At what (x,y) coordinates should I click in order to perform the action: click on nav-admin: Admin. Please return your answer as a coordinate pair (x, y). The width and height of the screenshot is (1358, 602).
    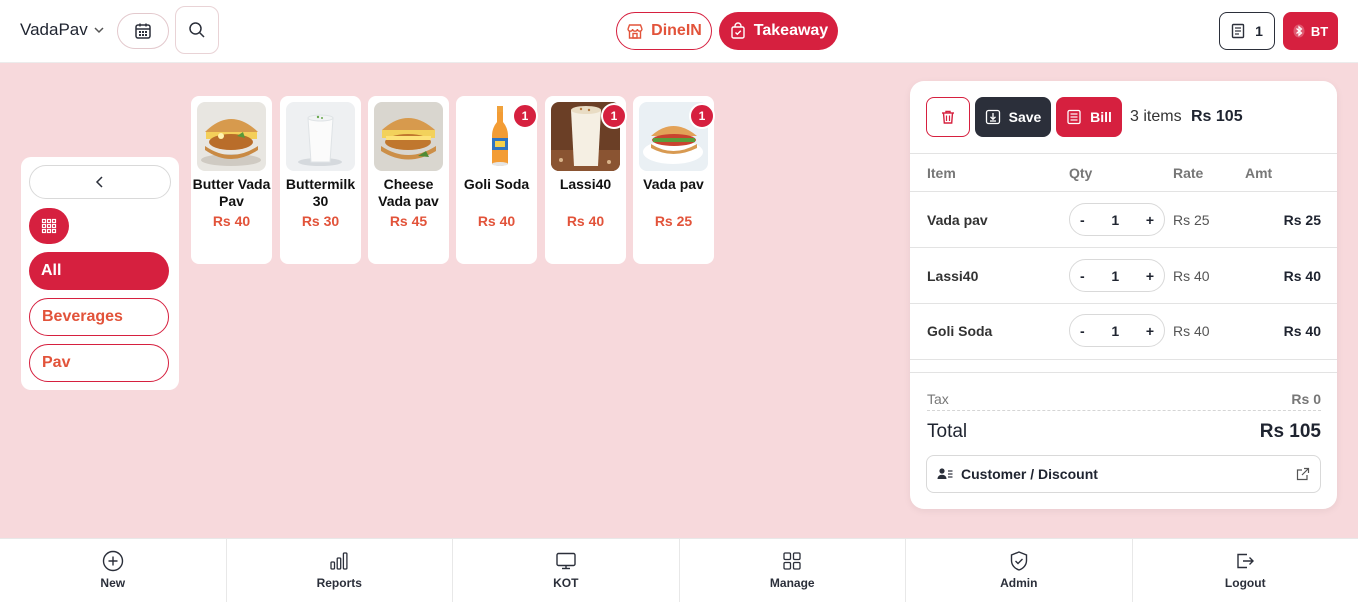
    Looking at the image, I should click on (1019, 570).